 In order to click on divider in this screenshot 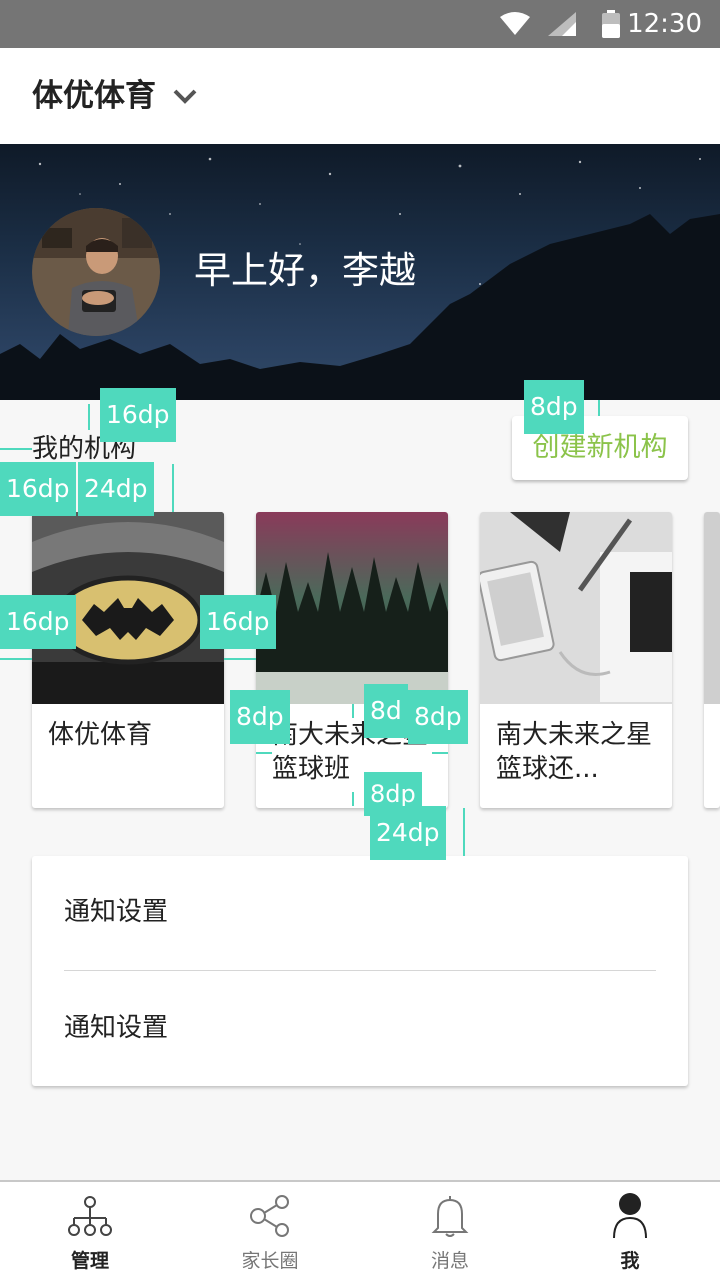, I will do `click(360, 970)`.